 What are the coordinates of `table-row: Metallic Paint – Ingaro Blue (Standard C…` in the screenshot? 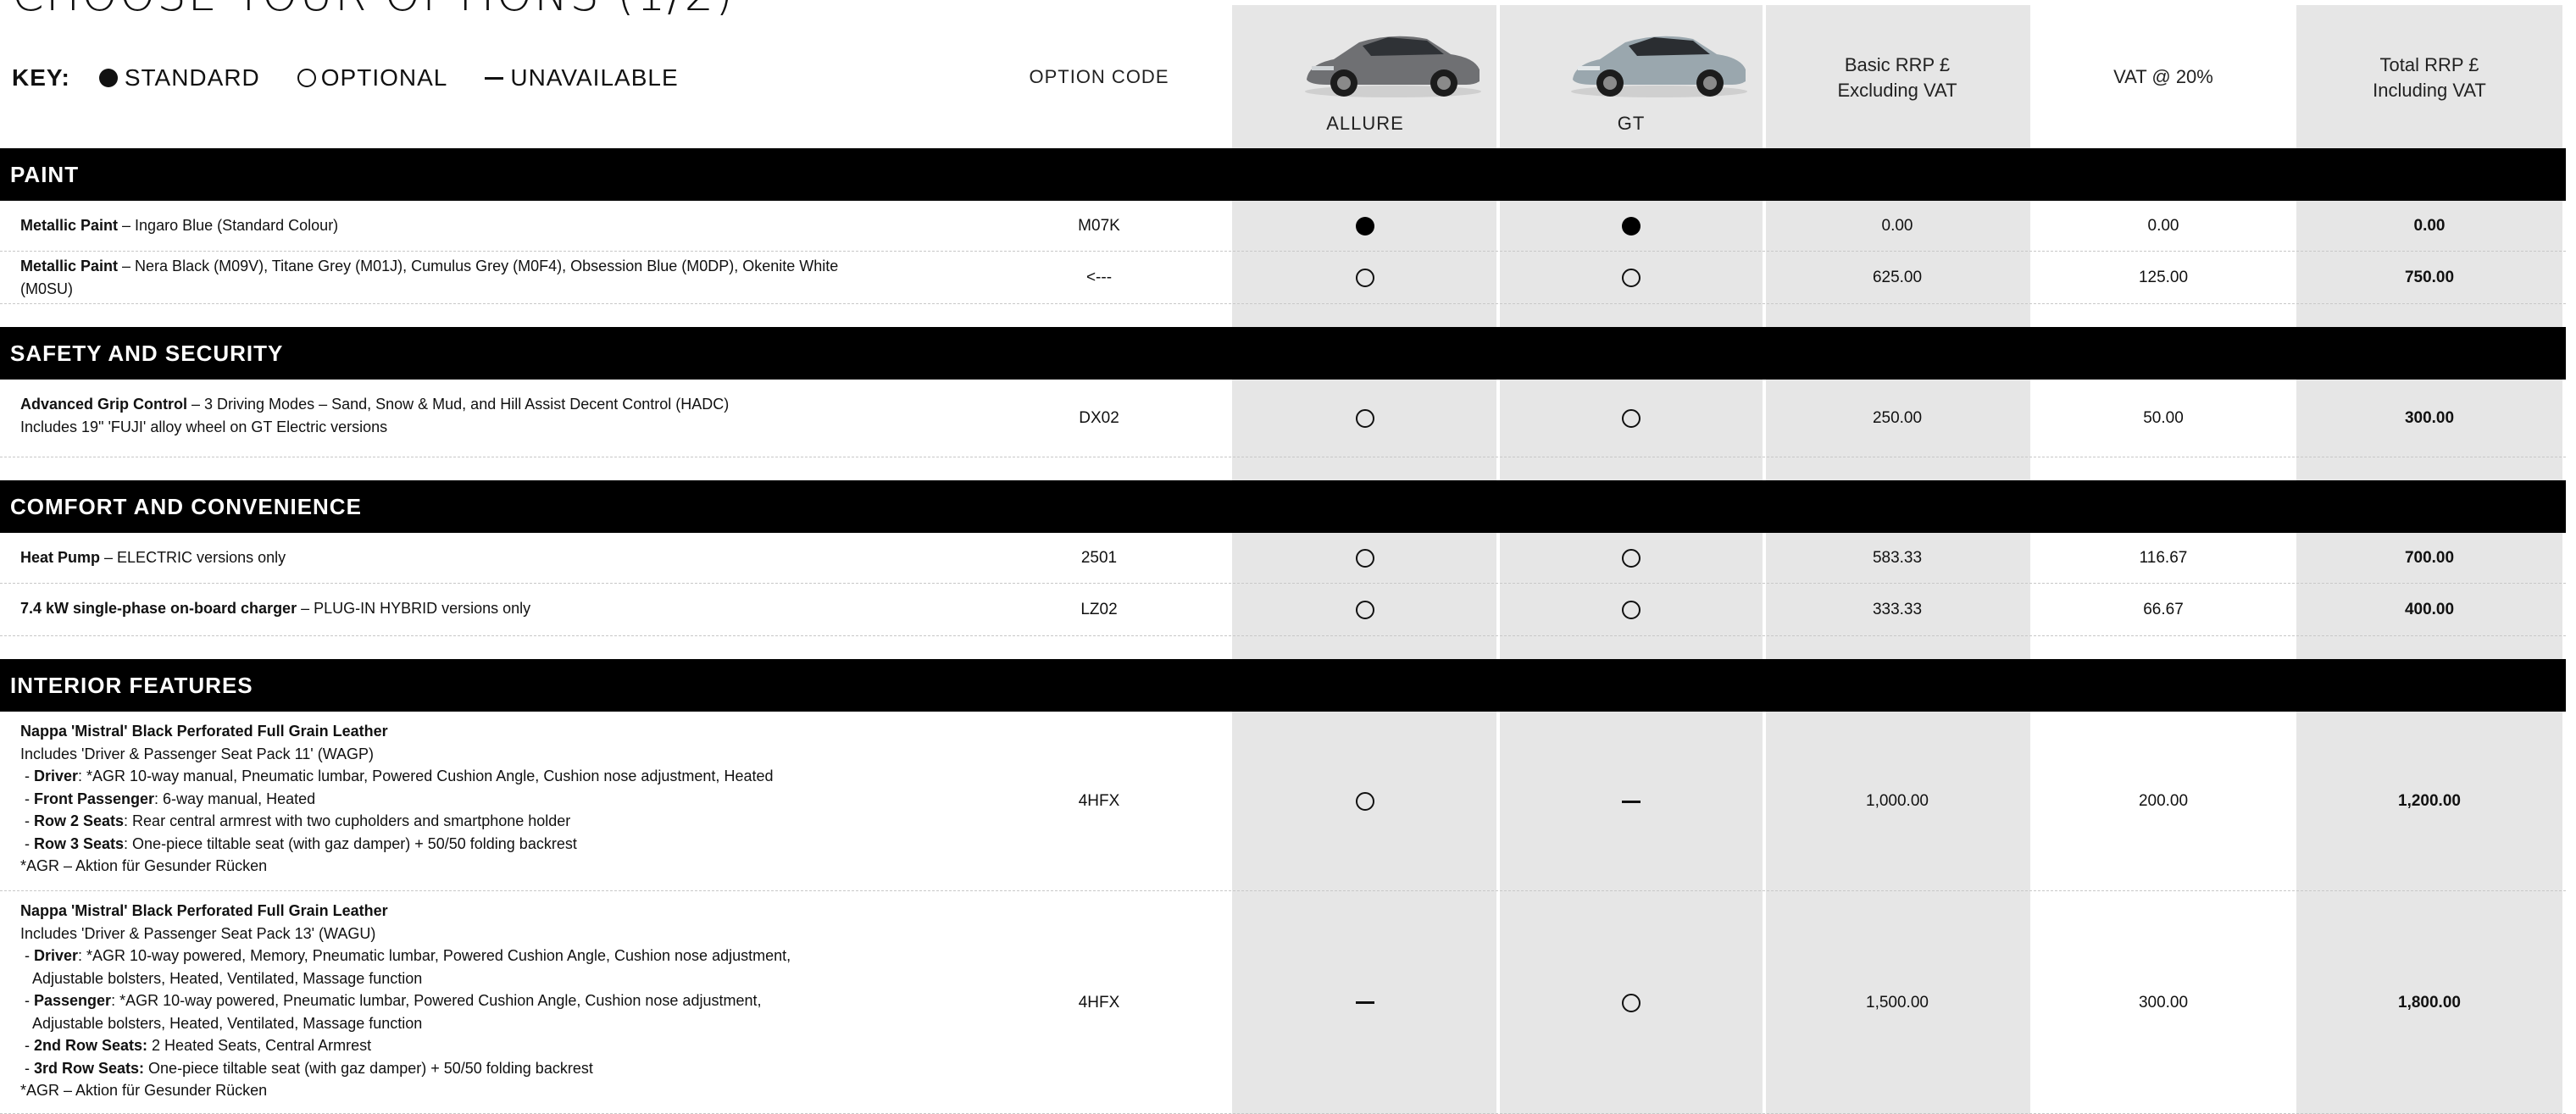 It's located at (1283, 226).